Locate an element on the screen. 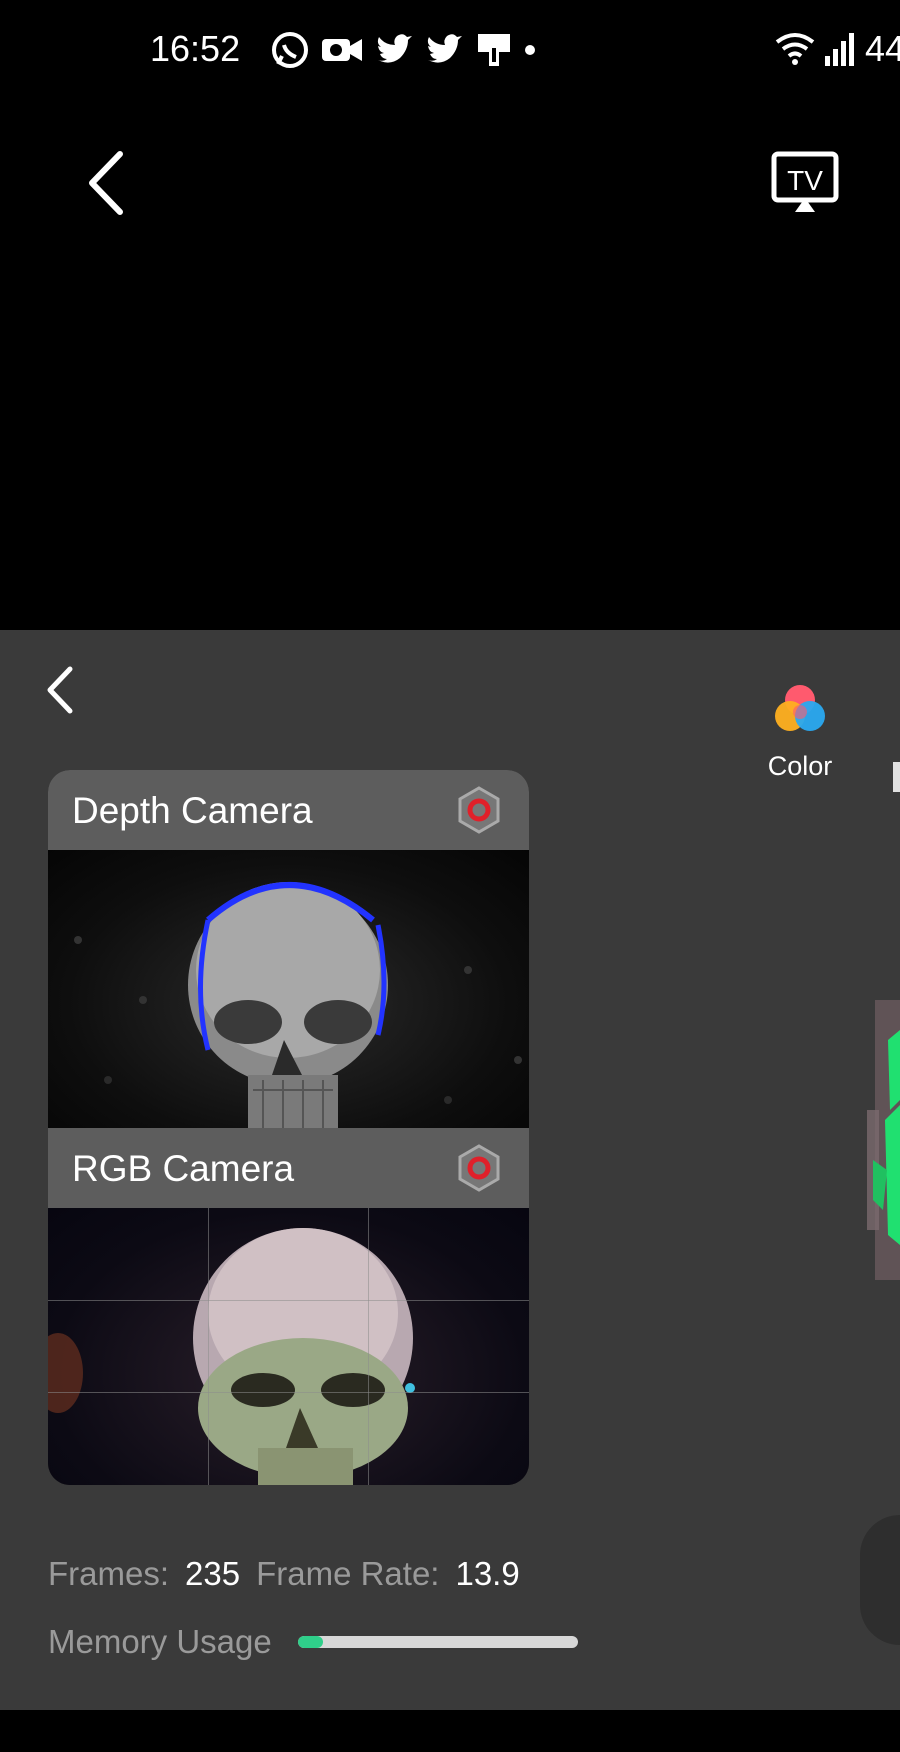 The height and width of the screenshot is (1752, 900). whatsapp-icon is located at coordinates (290, 50).